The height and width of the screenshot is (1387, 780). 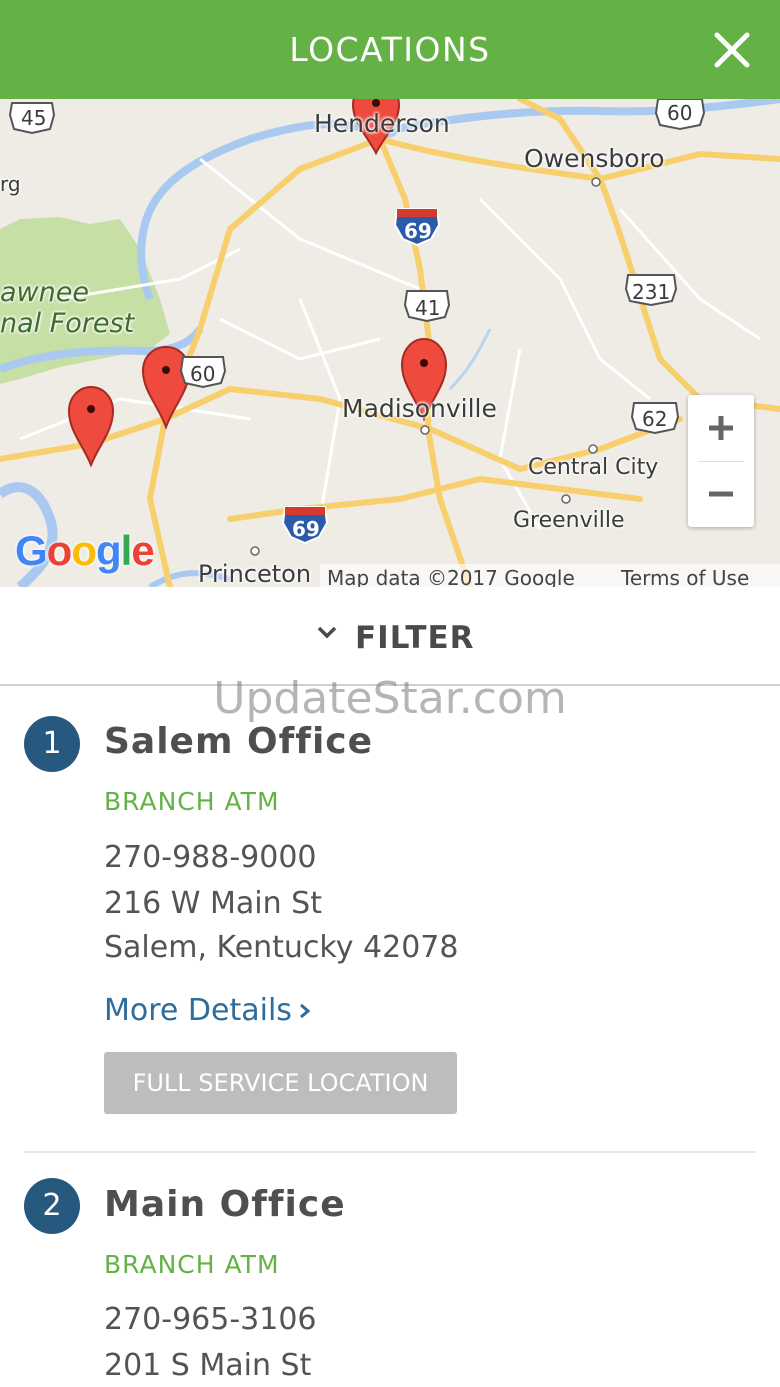 I want to click on location-phone: 270-988-9000, so click(x=210, y=857).